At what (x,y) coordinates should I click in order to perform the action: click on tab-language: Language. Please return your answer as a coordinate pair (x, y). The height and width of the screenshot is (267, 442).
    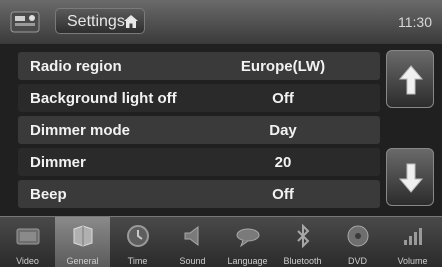
    Looking at the image, I should click on (247, 242).